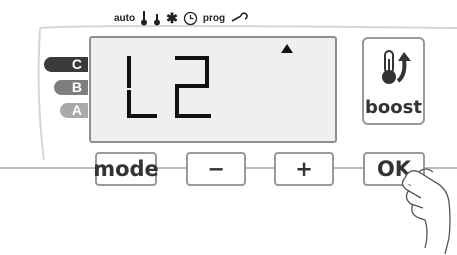 The image size is (457, 255). What do you see at coordinates (166, 85) in the screenshot?
I see `lcd-value: L2` at bounding box center [166, 85].